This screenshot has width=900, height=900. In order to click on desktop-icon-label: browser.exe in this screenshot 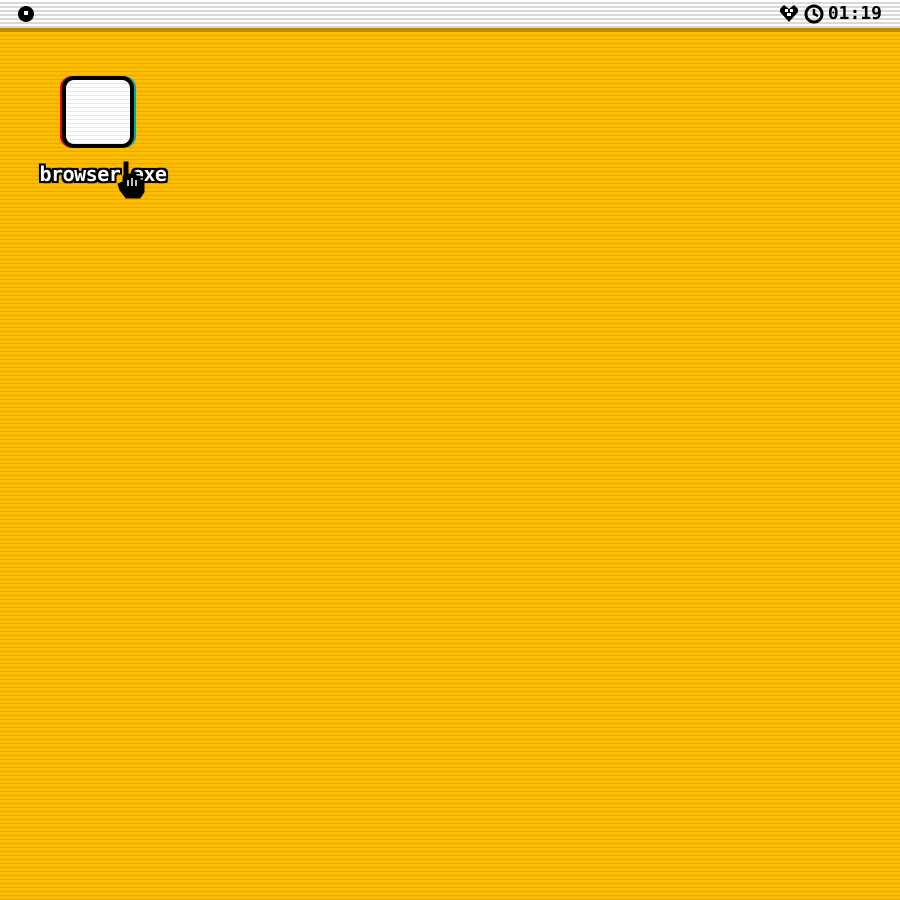, I will do `click(103, 174)`.